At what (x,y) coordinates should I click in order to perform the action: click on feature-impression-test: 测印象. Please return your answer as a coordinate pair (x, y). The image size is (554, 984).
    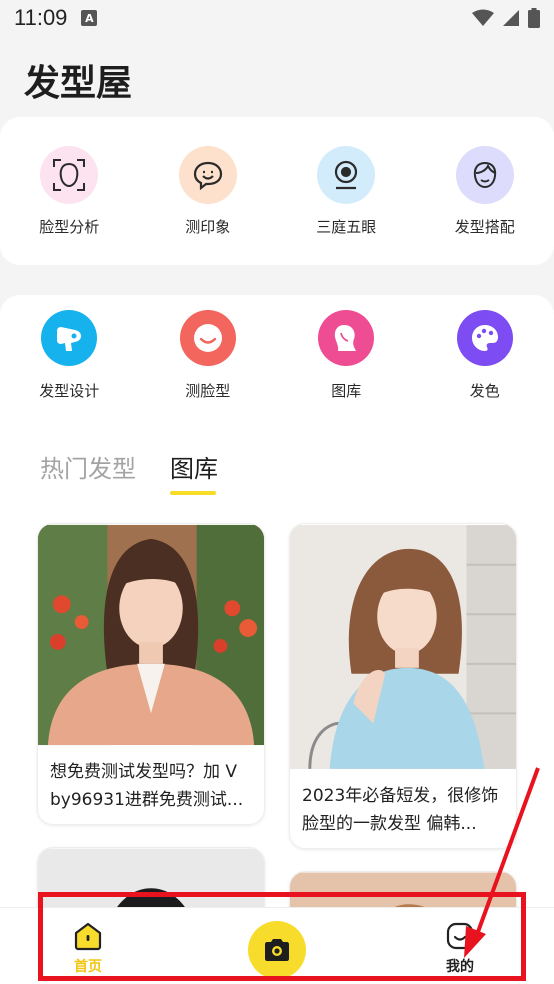
    Looking at the image, I should click on (208, 191).